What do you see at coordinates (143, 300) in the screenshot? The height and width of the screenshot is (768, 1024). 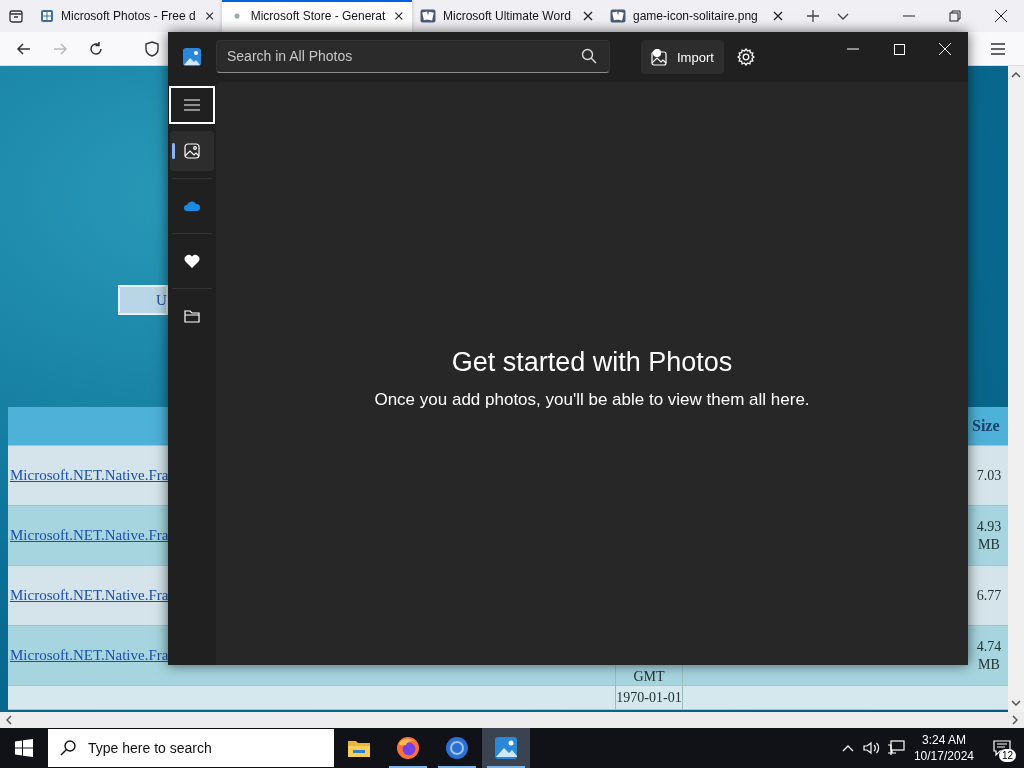 I see `page-button: U` at bounding box center [143, 300].